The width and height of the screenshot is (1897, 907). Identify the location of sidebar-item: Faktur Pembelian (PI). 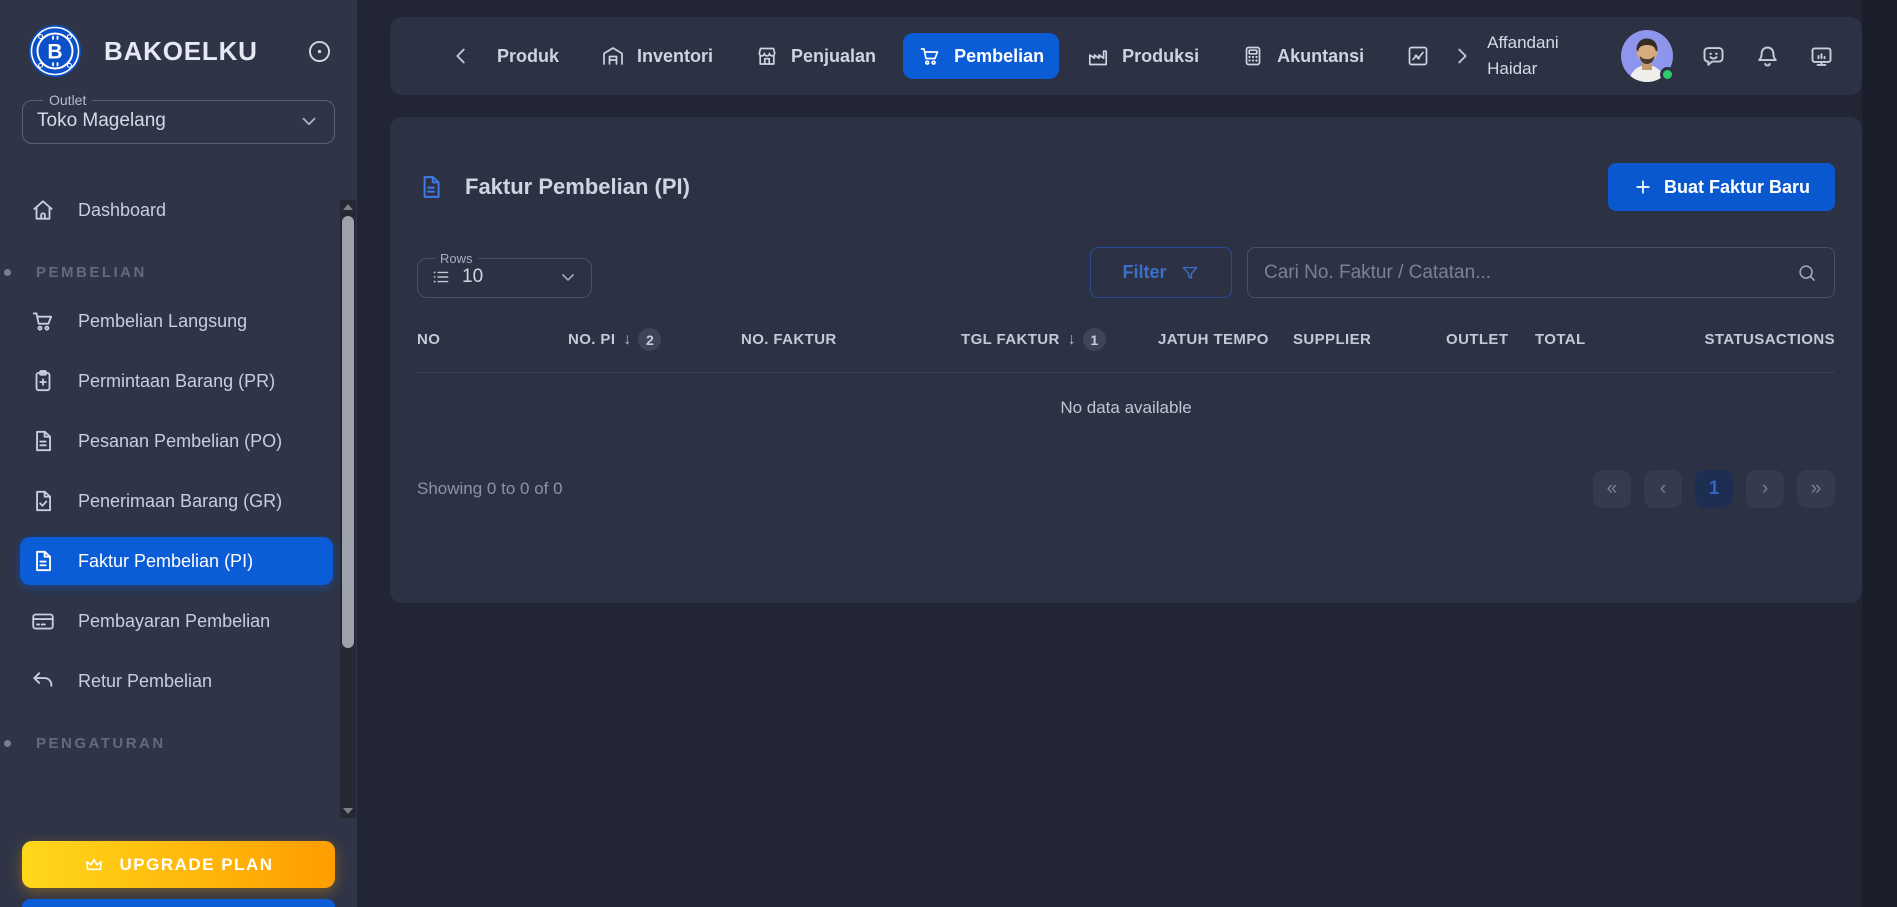
(176, 561).